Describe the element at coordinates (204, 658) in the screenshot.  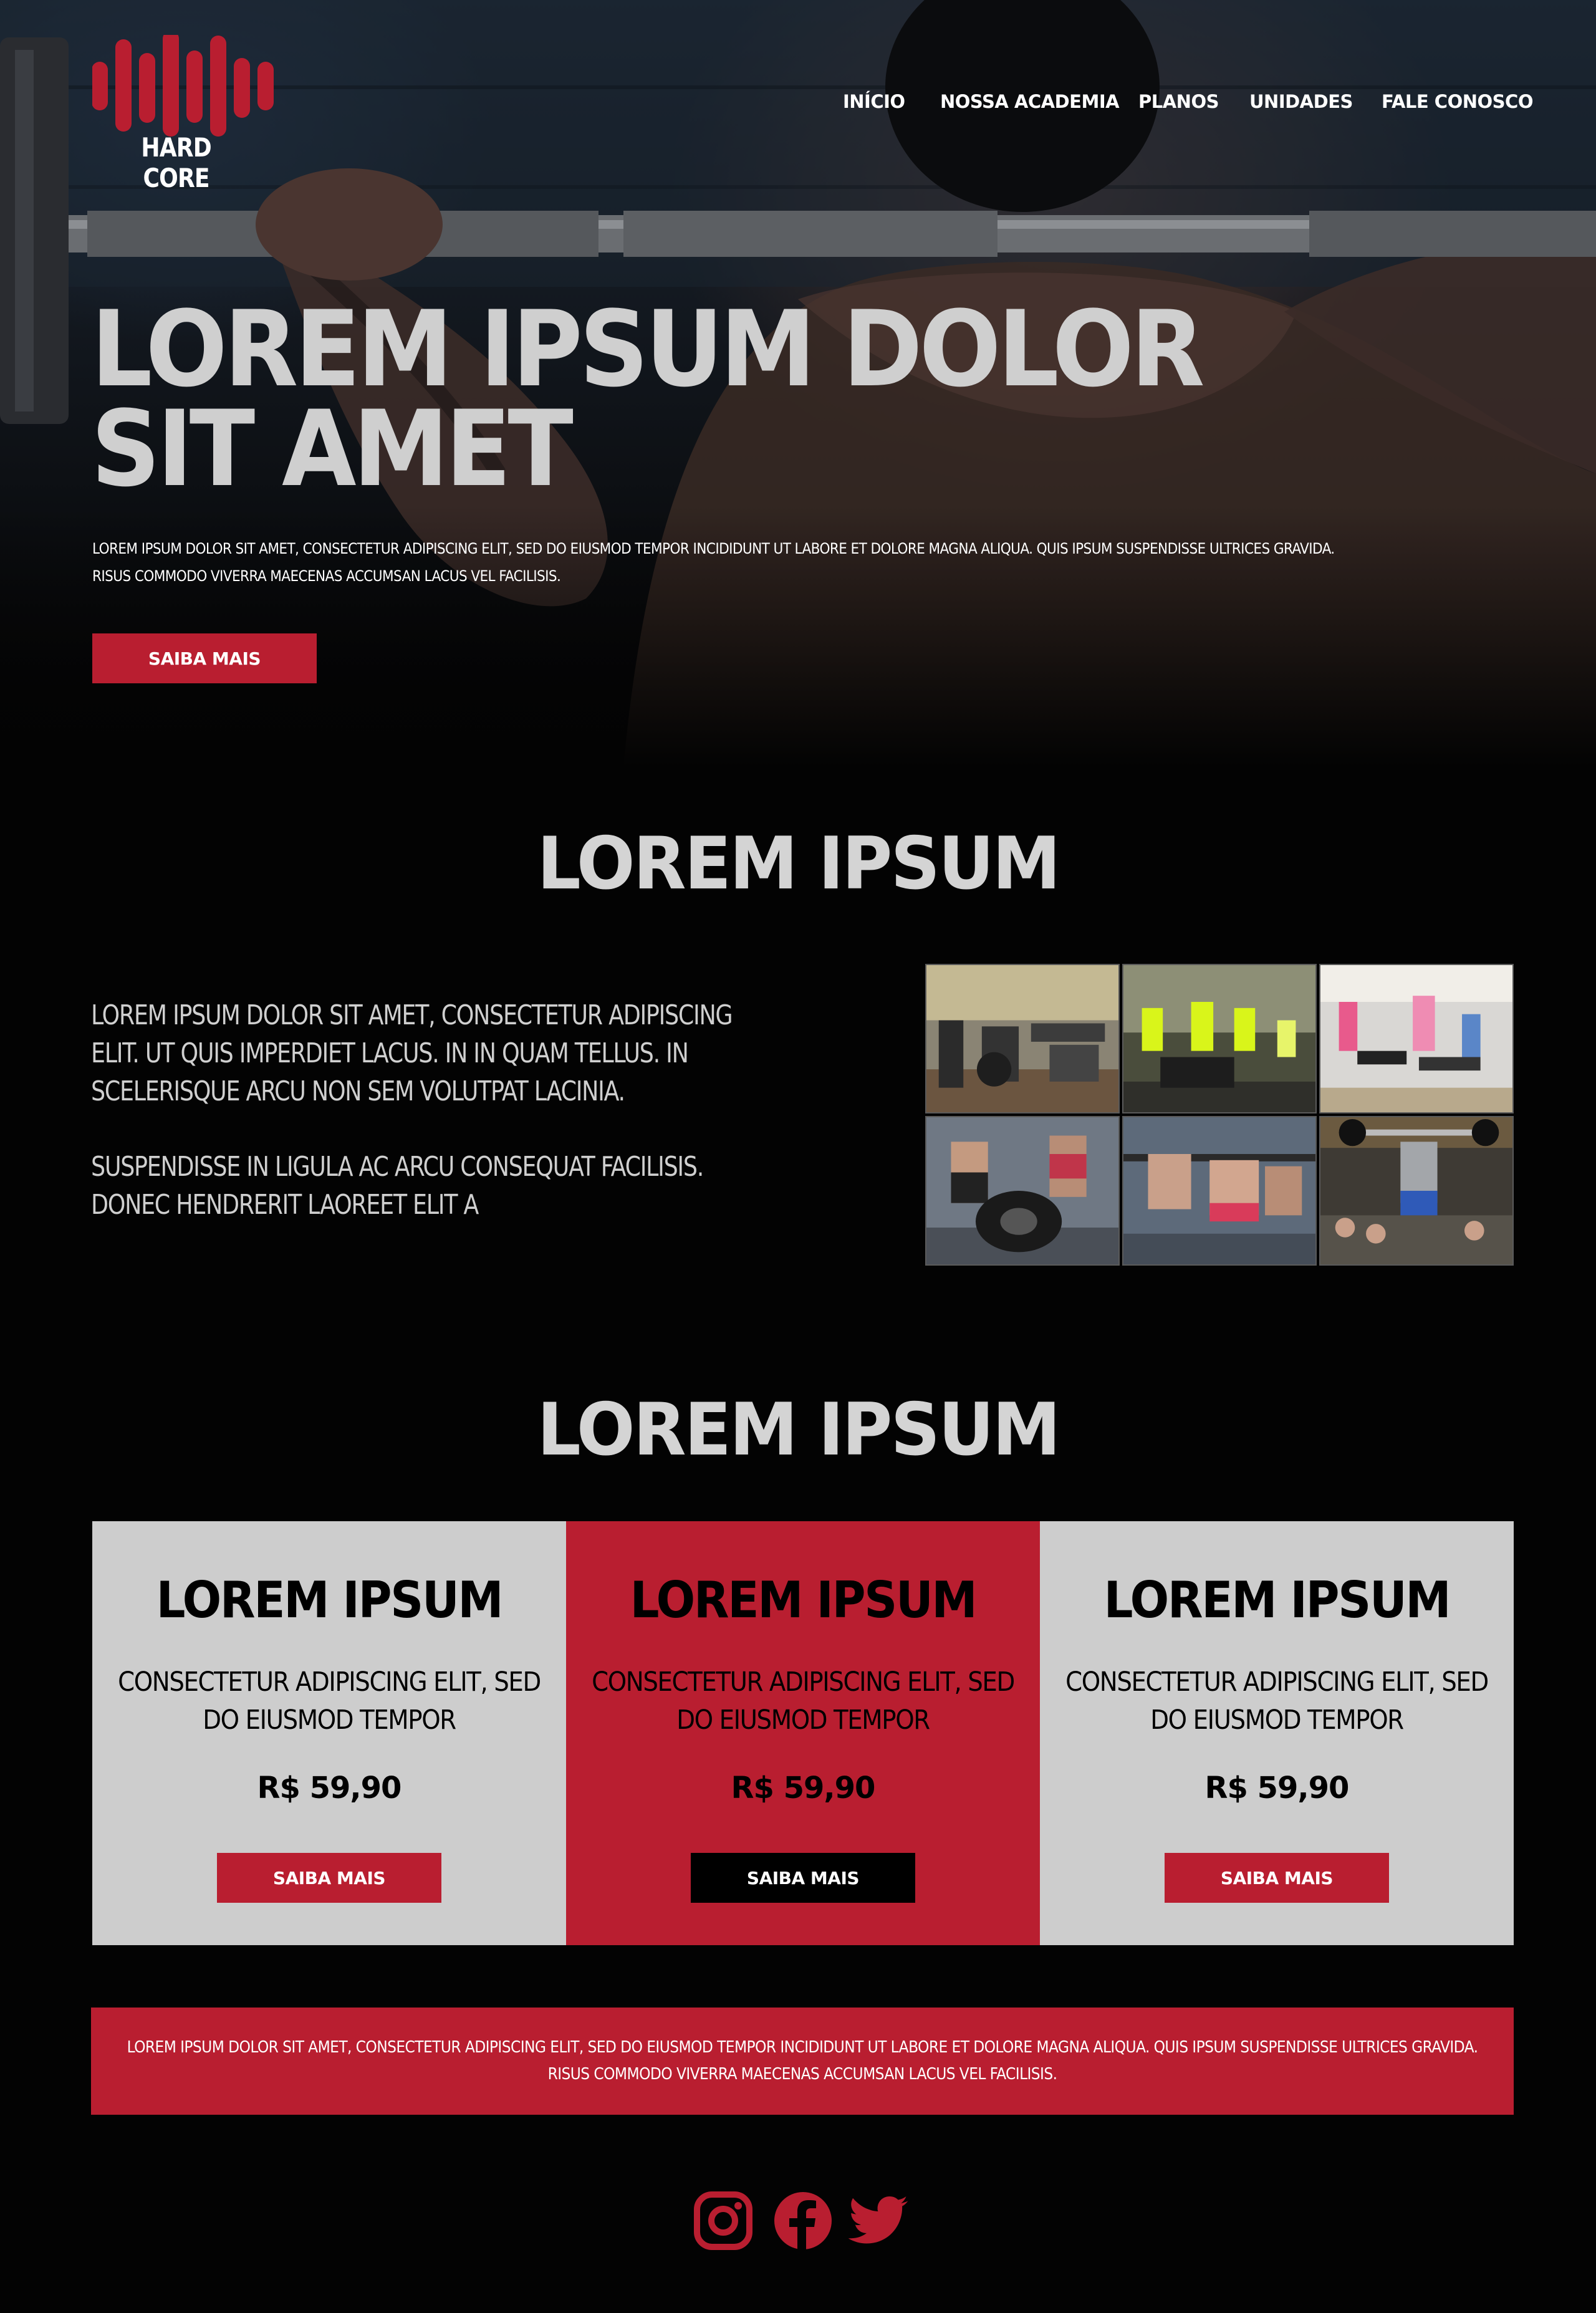
I see `hero-saiba-mais-button: SAIBA MAIS` at that location.